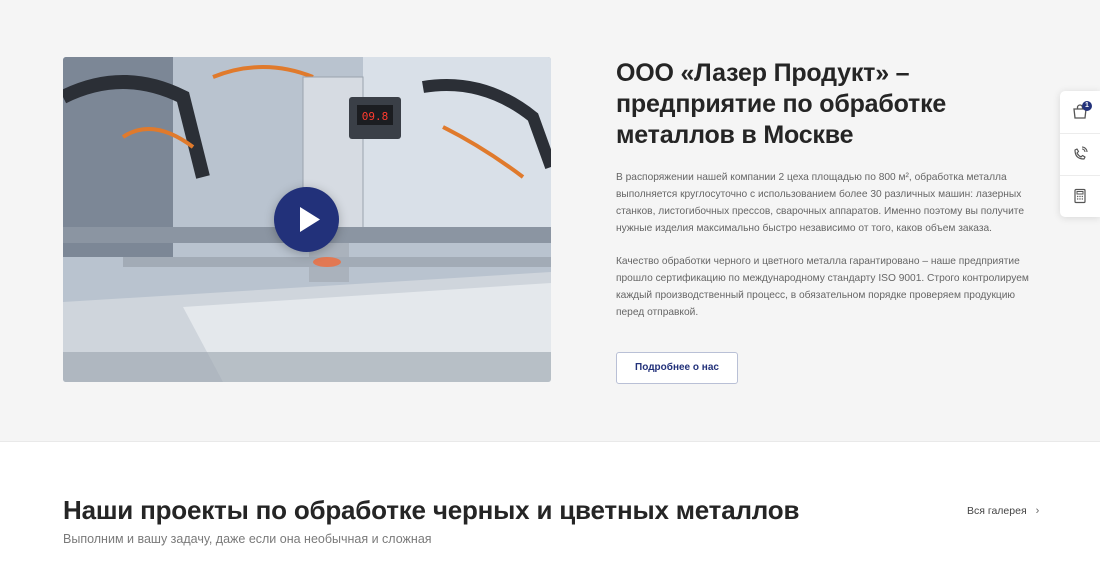  I want to click on phone-callback-icon, so click(1081, 153).